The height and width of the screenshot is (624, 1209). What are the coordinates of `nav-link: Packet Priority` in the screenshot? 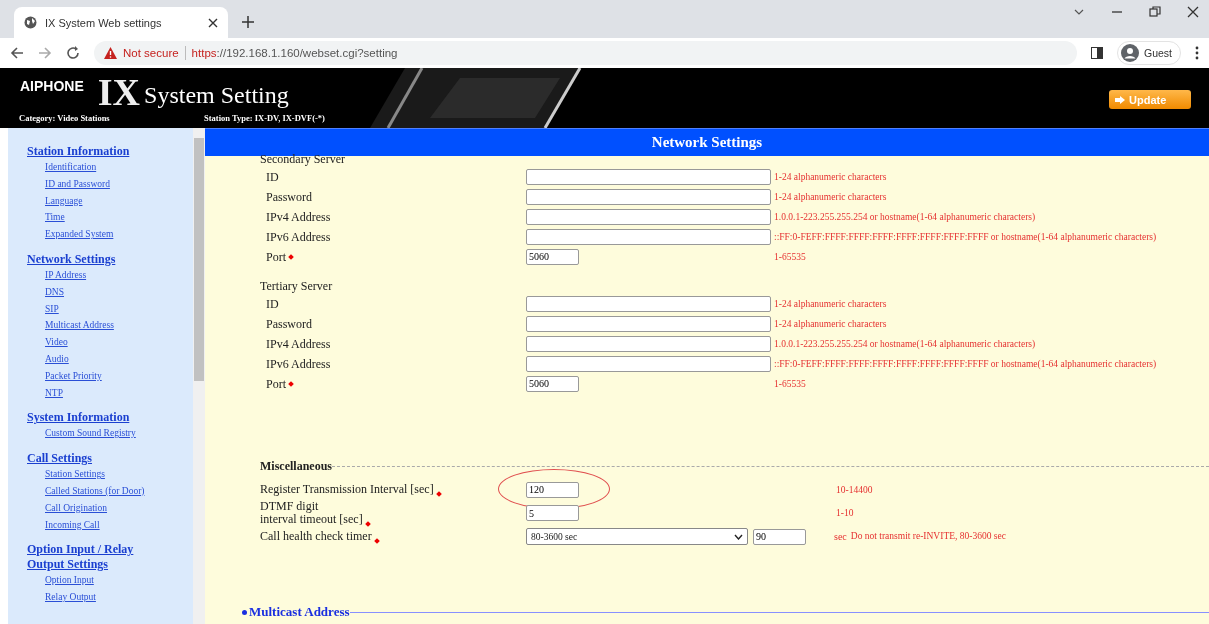 It's located at (119, 376).